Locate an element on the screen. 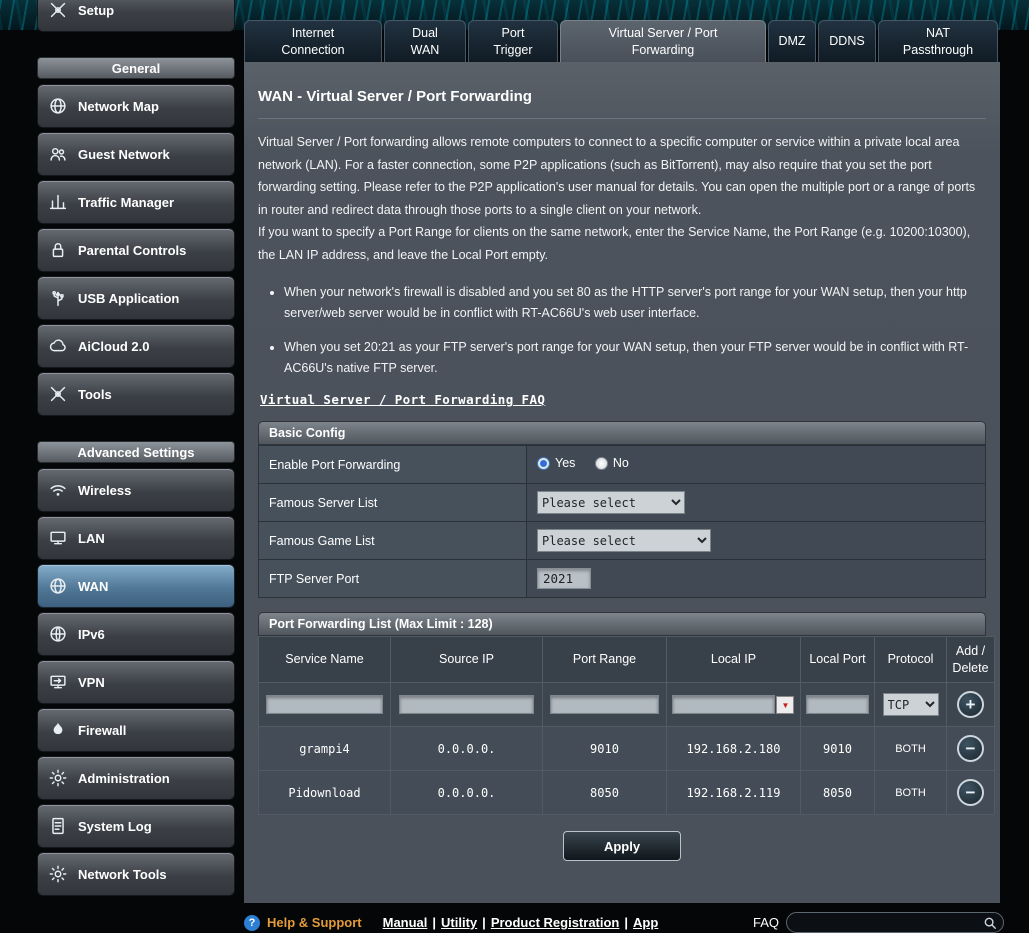 Image resolution: width=1029 pixels, height=933 pixels. cloud-icon is located at coordinates (58, 346).